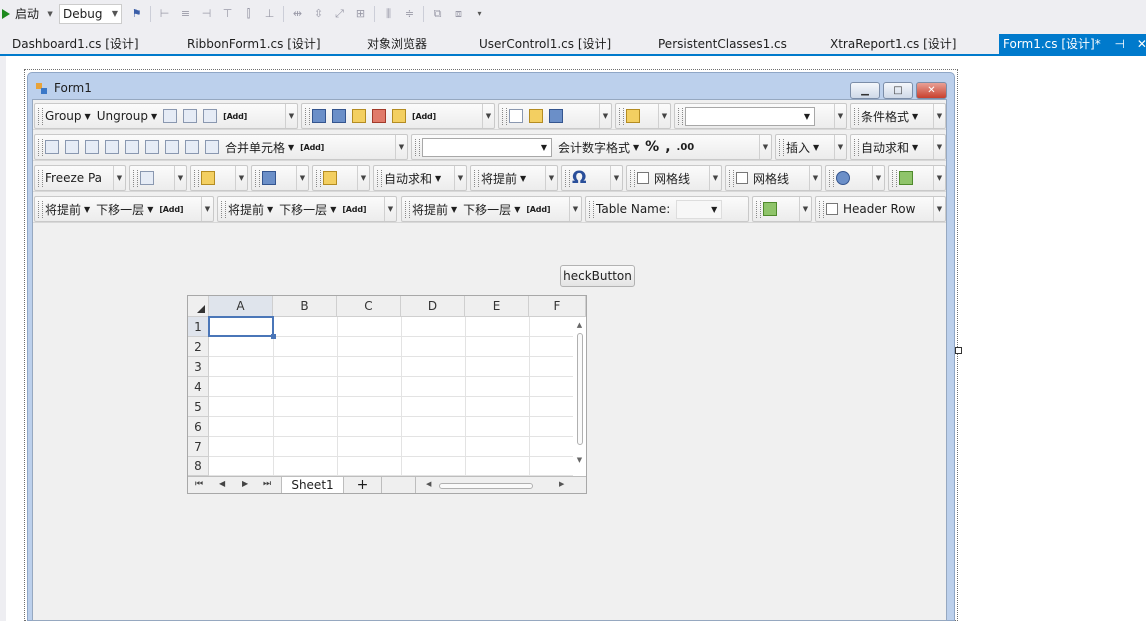 The height and width of the screenshot is (621, 1146). Describe the element at coordinates (192, 147) in the screenshot. I see `increase-indent-icon` at that location.